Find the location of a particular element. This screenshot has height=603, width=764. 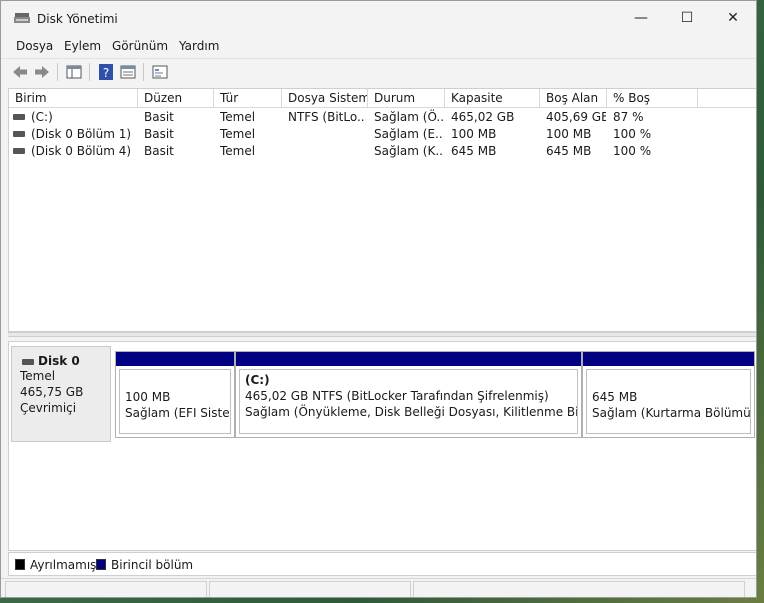

maximize-button: ☐ is located at coordinates (687, 18).